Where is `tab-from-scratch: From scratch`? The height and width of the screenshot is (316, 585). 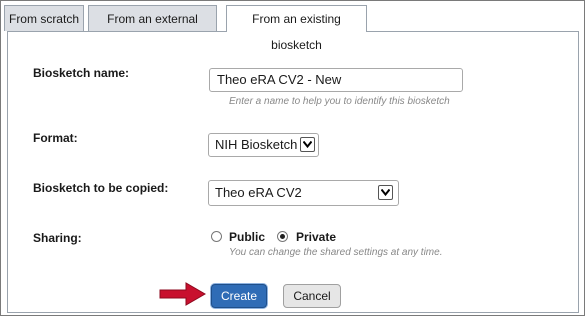
tab-from-scratch: From scratch is located at coordinates (44, 18).